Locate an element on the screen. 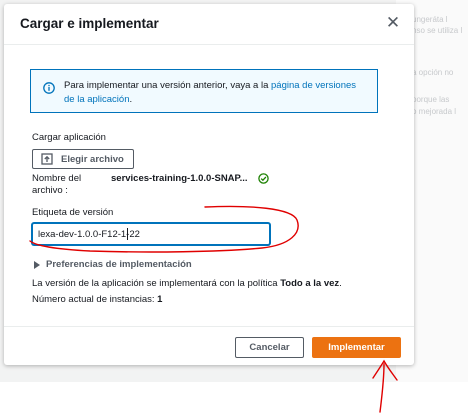  instance-count-text: Número actual de instancias: 1 is located at coordinates (97, 299).